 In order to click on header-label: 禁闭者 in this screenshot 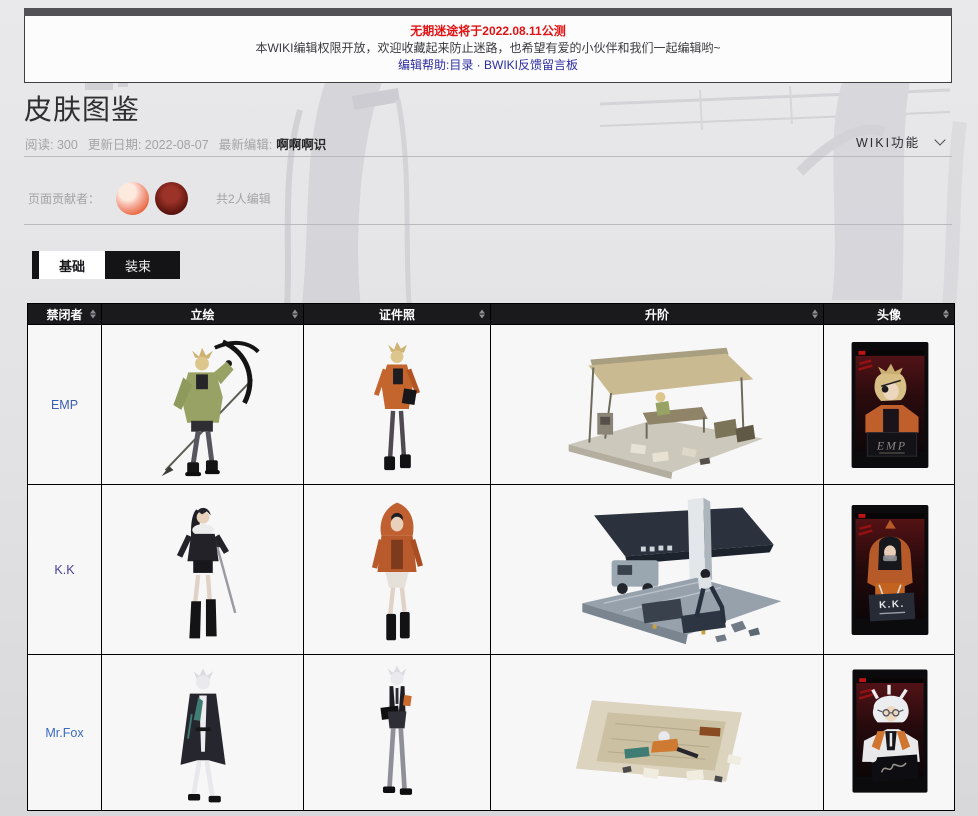, I will do `click(64, 314)`.